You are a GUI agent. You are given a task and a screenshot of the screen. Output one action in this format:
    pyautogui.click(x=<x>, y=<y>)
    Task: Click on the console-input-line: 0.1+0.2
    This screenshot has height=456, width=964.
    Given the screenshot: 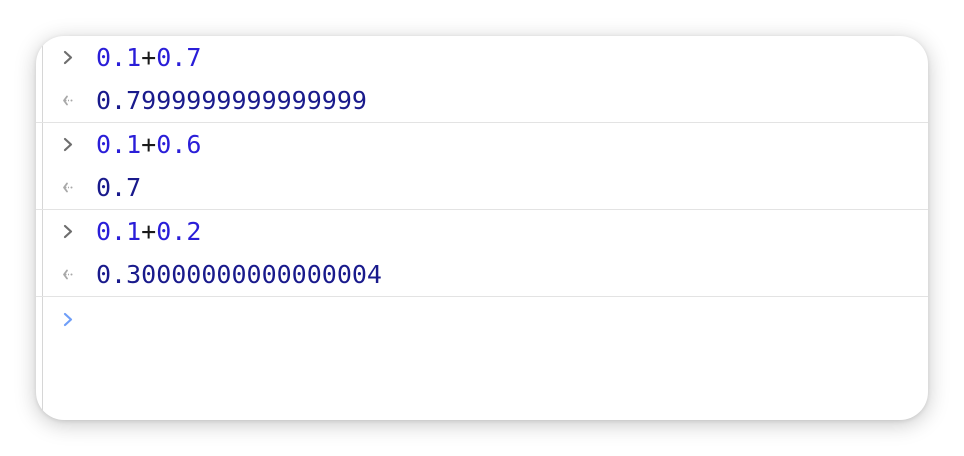 What is the action you would take?
    pyautogui.click(x=482, y=231)
    